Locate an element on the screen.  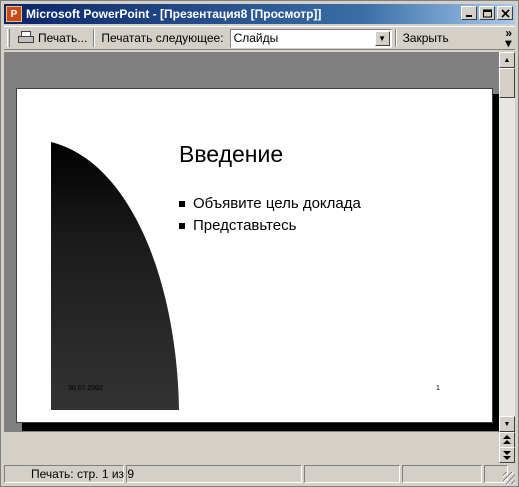
previous-slide-button is located at coordinates (507, 440).